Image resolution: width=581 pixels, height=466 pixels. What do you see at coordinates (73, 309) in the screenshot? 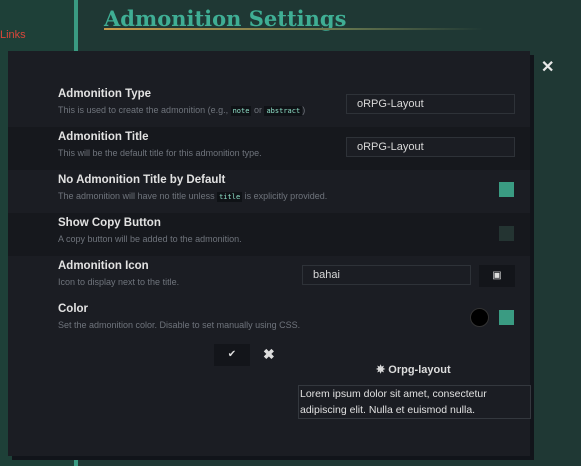
I see `color-label: Color` at bounding box center [73, 309].